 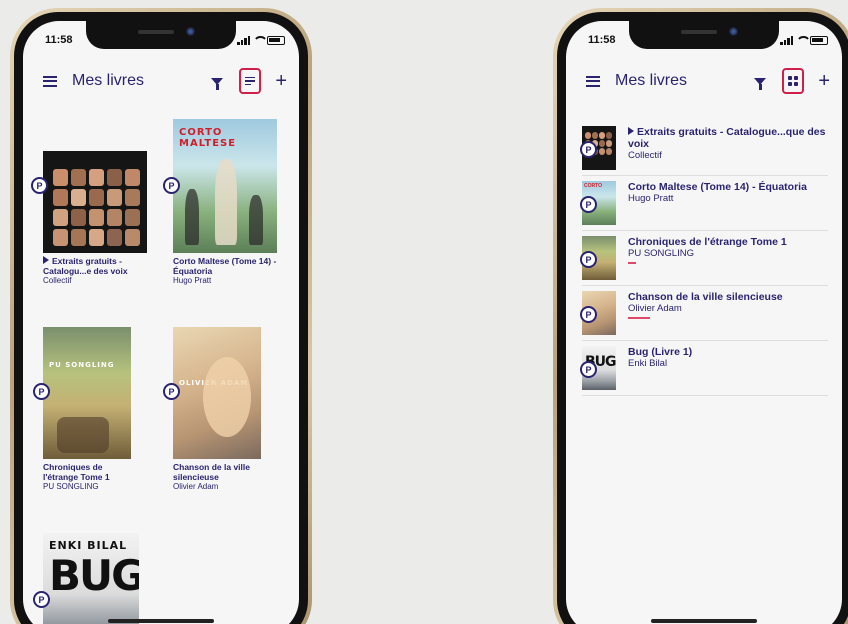 I want to click on list-item: BUG P Bug (Livre 1) Enki Bilal, so click(x=704, y=368).